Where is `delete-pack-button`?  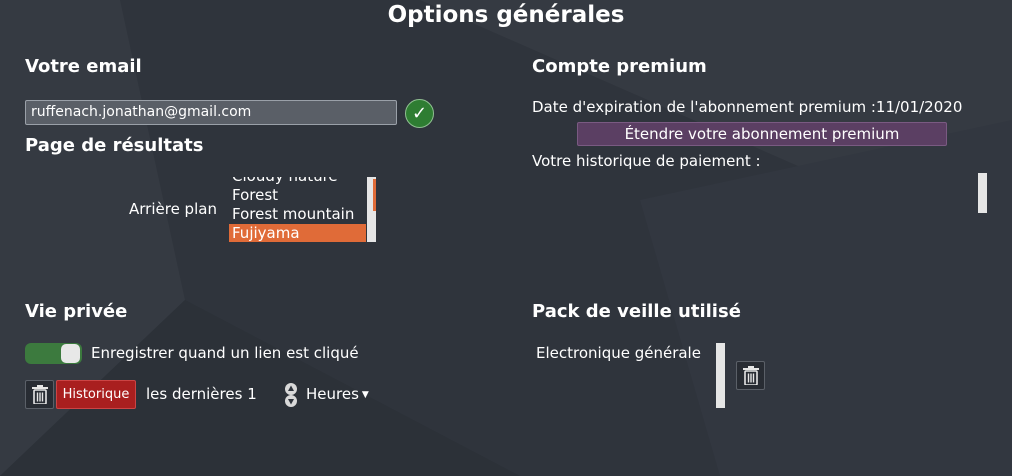 delete-pack-button is located at coordinates (750, 375).